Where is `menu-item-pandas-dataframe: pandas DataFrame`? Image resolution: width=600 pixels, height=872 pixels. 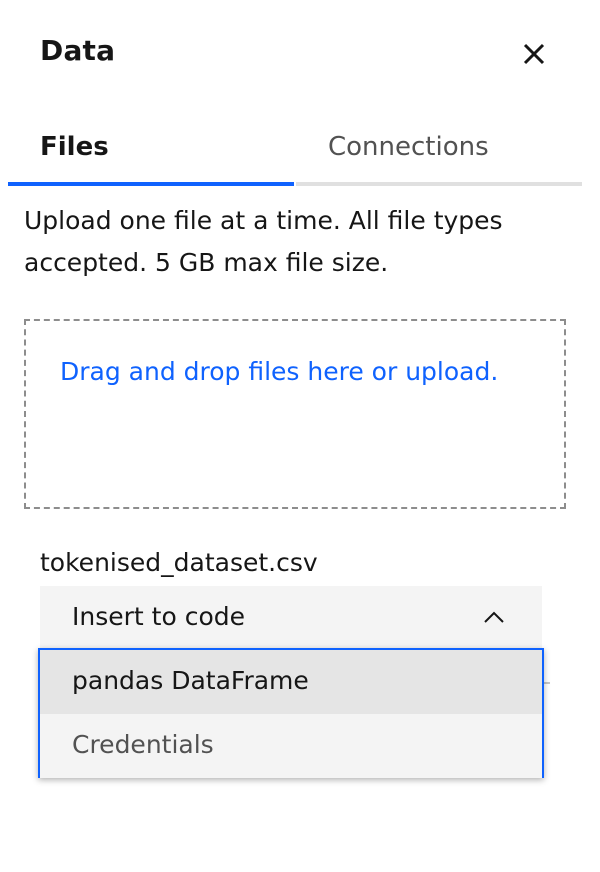
menu-item-pandas-dataframe: pandas DataFrame is located at coordinates (291, 682).